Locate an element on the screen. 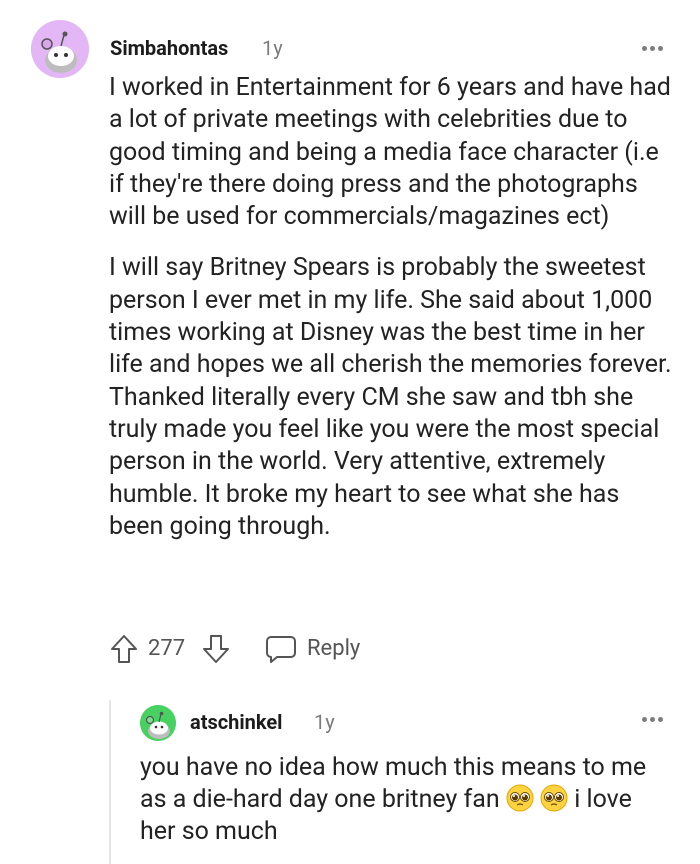 The width and height of the screenshot is (700, 864). upvote-arrow-icon is located at coordinates (124, 649).